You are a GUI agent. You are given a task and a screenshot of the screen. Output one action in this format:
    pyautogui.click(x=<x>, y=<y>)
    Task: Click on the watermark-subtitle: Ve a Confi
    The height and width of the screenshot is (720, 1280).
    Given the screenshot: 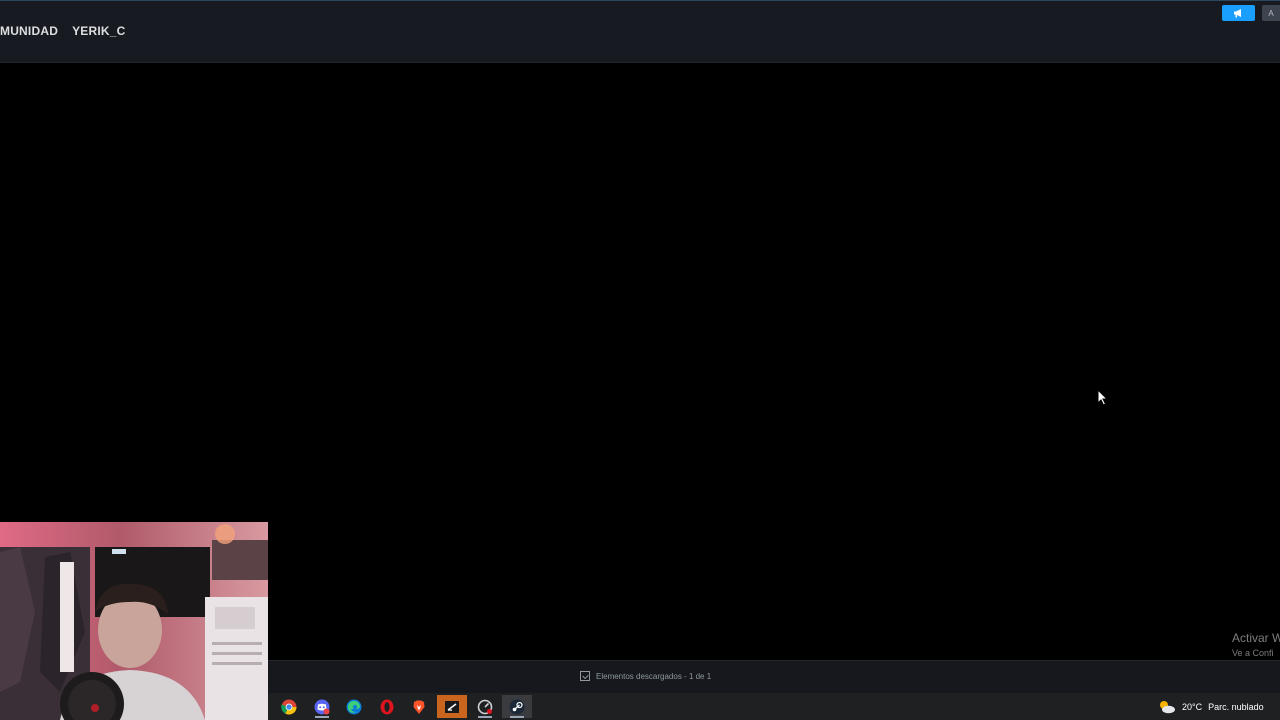 What is the action you would take?
    pyautogui.click(x=1253, y=653)
    